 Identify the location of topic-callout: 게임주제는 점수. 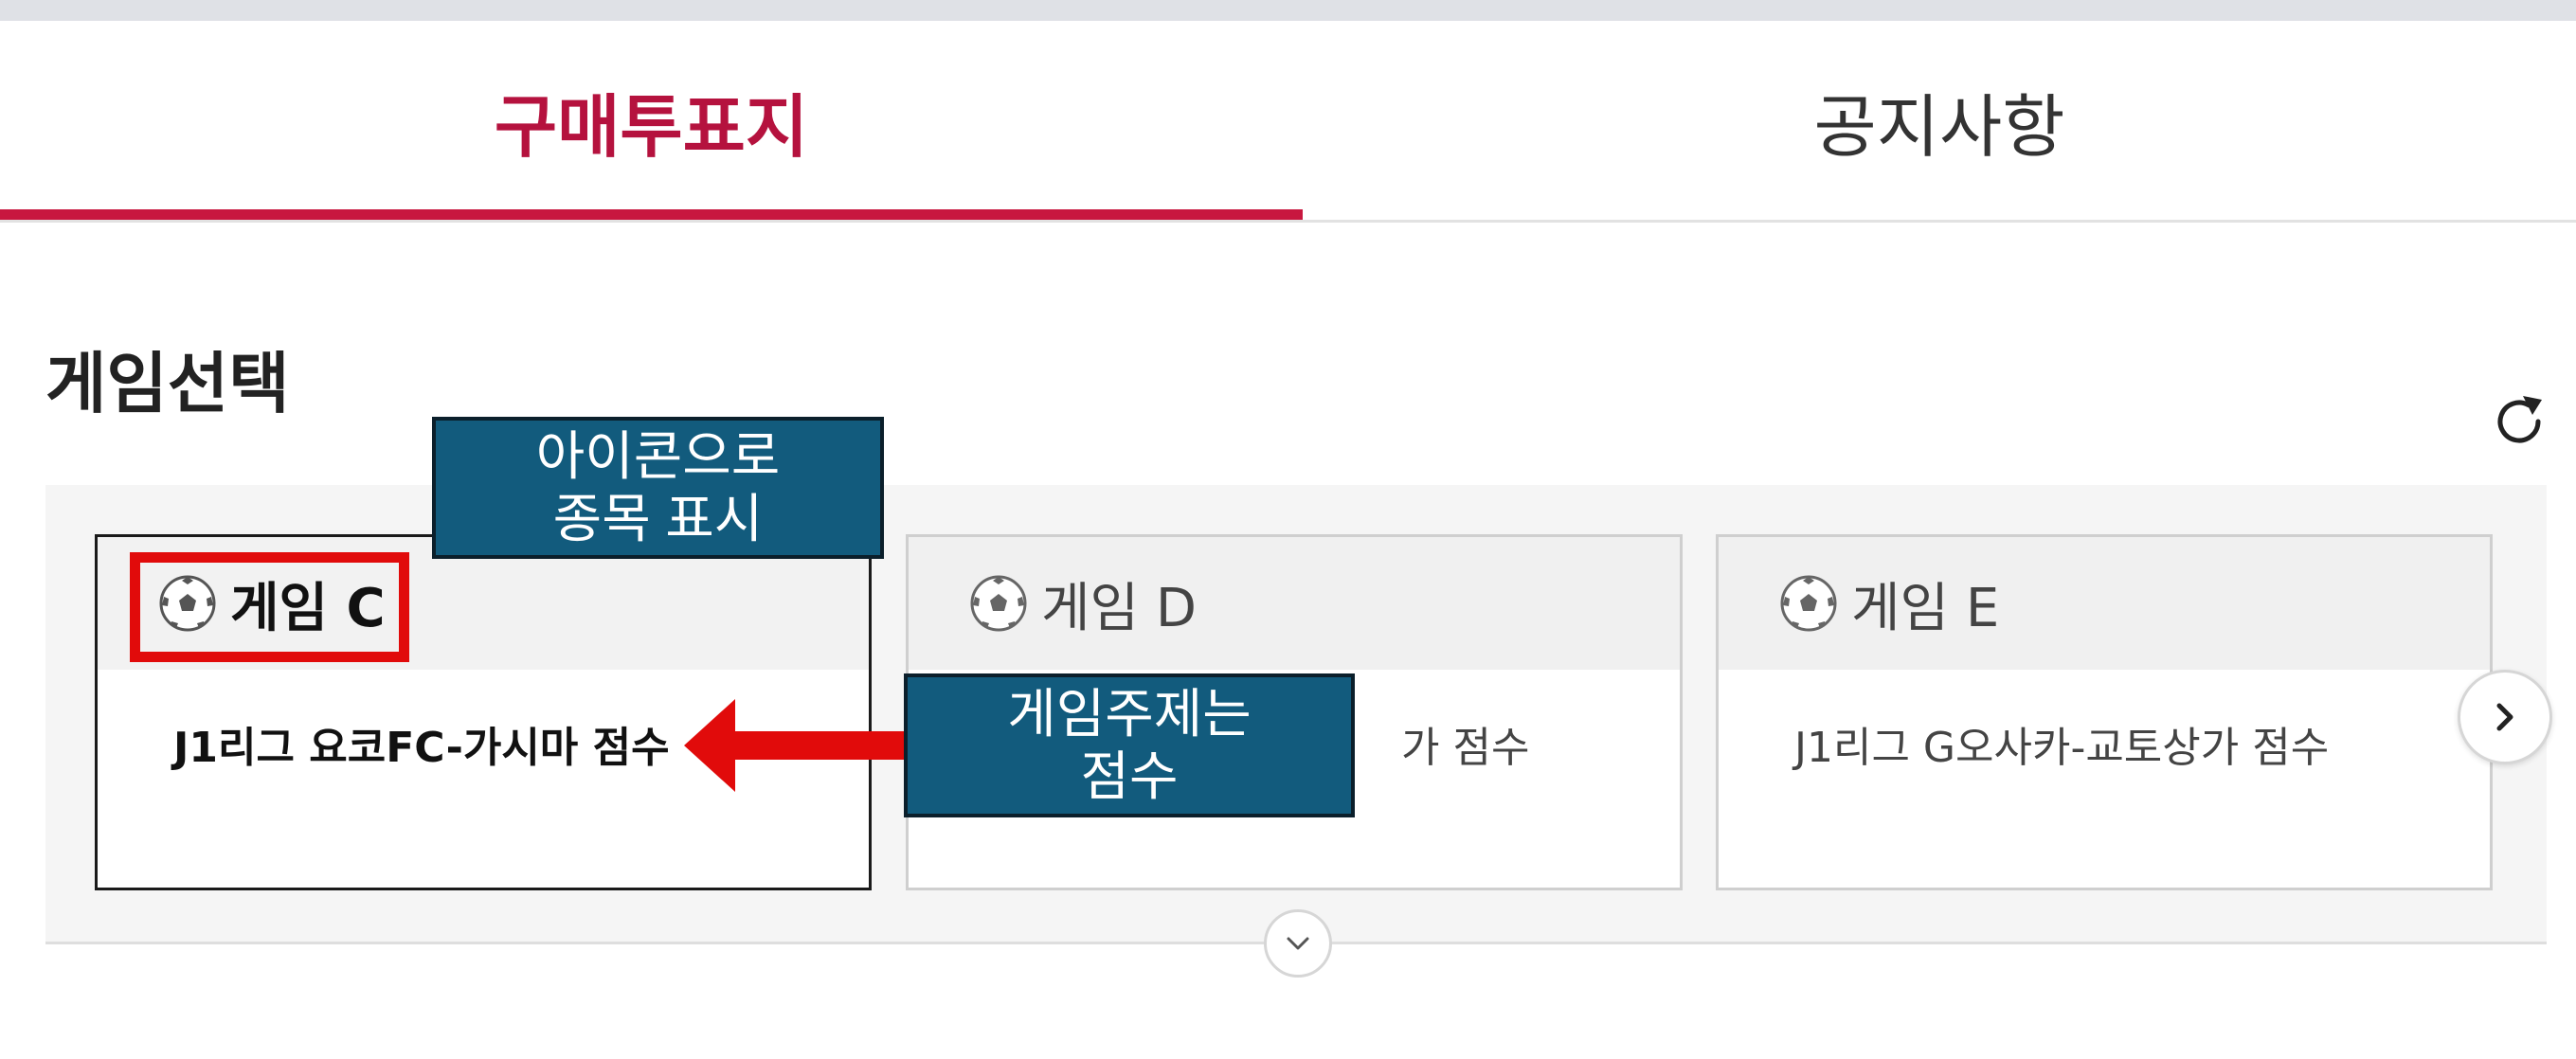
(1129, 745).